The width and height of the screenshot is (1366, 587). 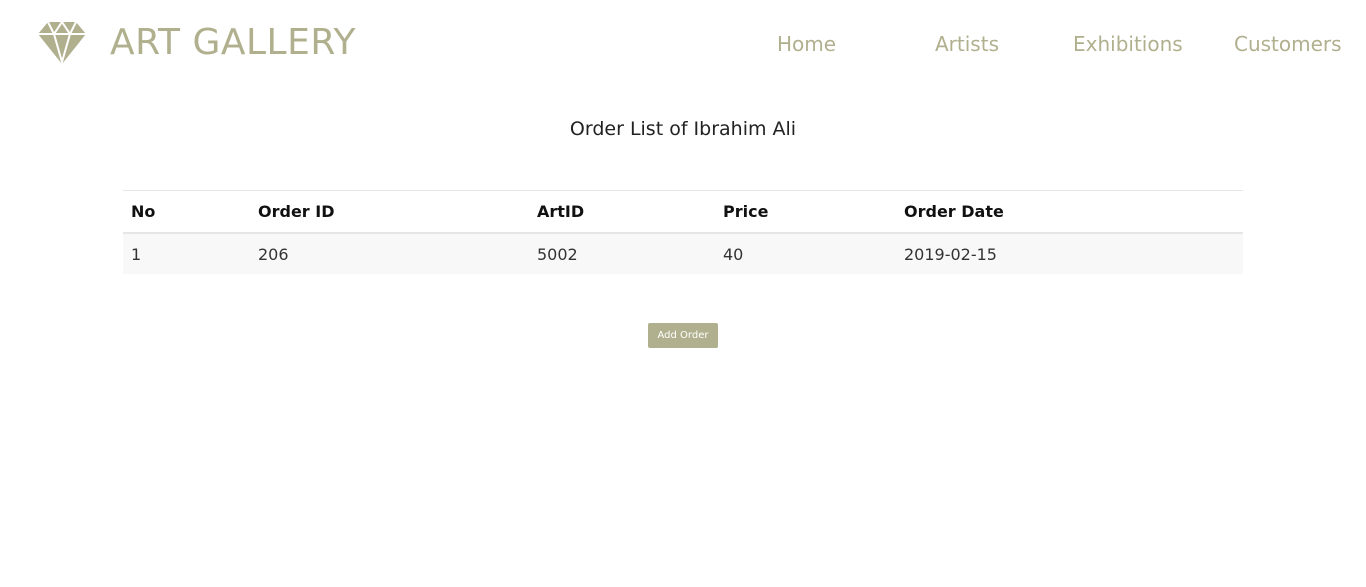 What do you see at coordinates (186, 212) in the screenshot?
I see `column-header-no: No` at bounding box center [186, 212].